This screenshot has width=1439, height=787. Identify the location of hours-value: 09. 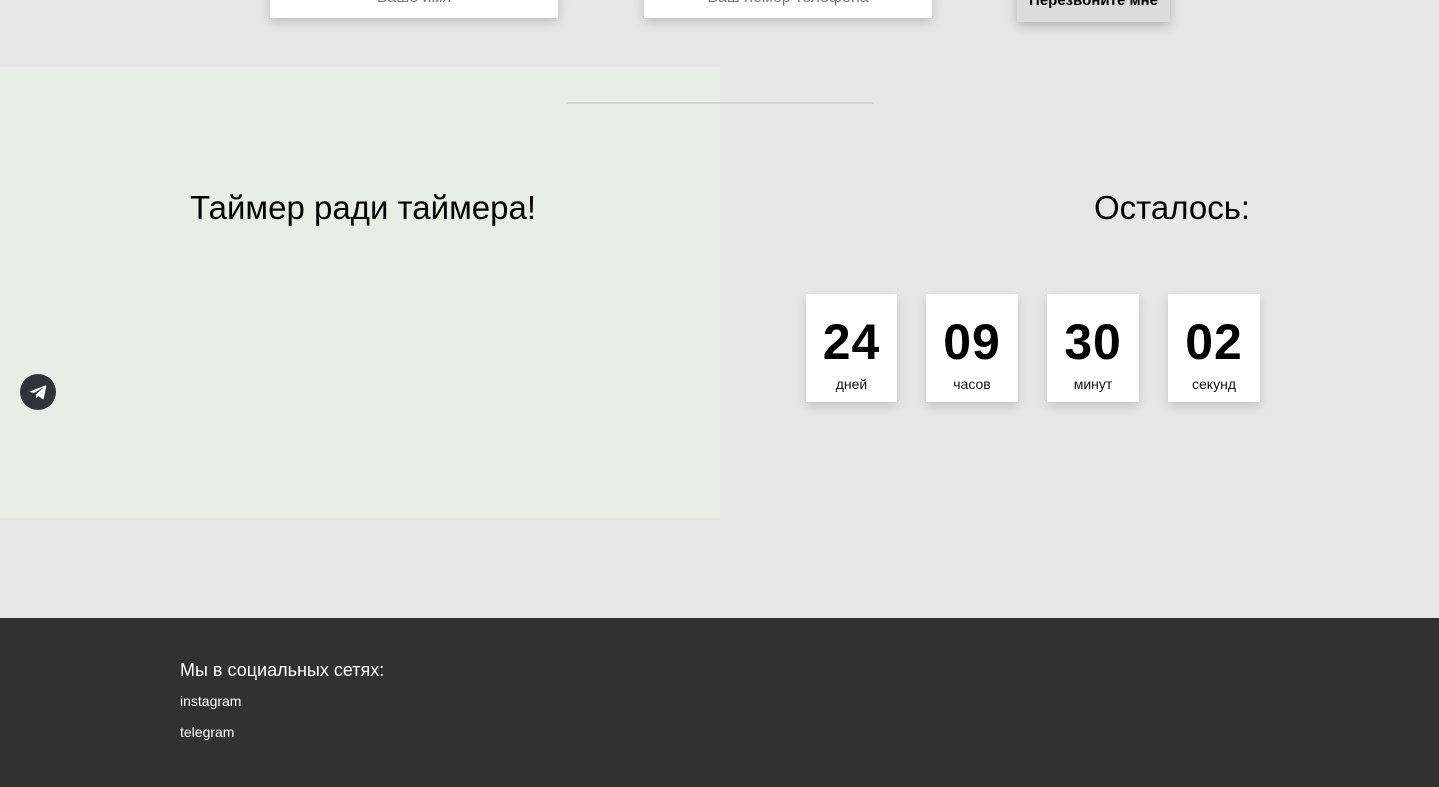
(972, 342).